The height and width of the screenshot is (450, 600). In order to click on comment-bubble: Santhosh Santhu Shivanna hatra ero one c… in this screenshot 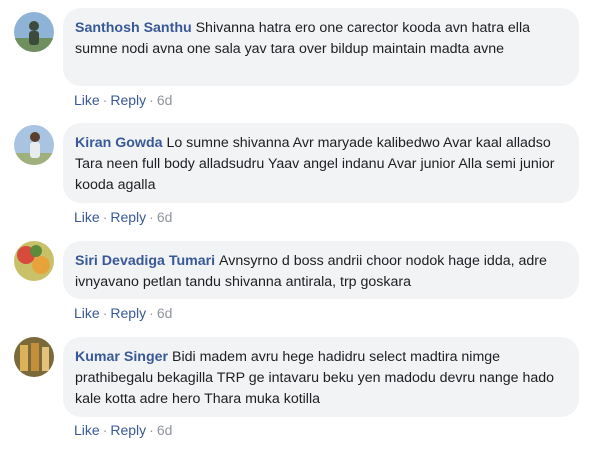, I will do `click(321, 47)`.